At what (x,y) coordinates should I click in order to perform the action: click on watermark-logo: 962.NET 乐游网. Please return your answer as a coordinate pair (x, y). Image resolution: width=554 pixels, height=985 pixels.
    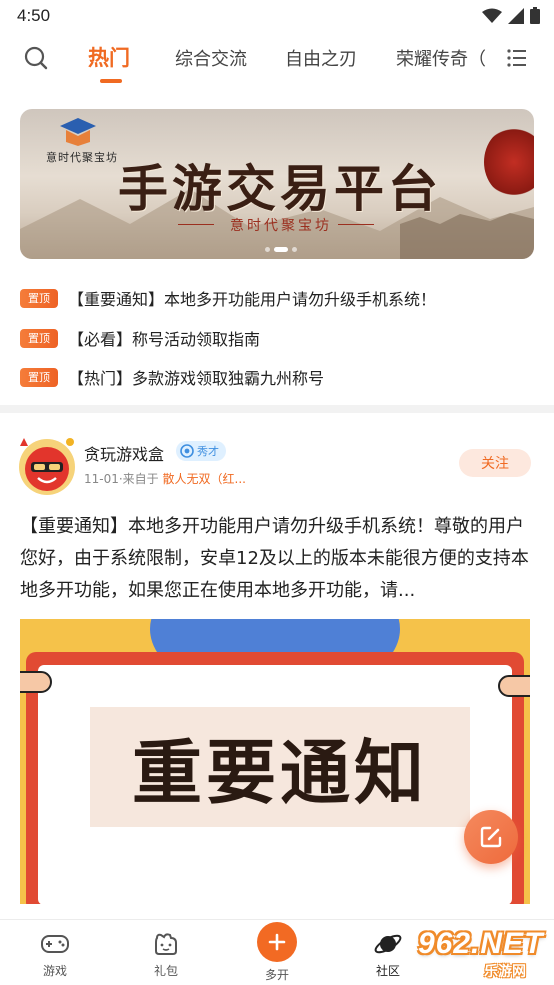
    Looking at the image, I should click on (485, 955).